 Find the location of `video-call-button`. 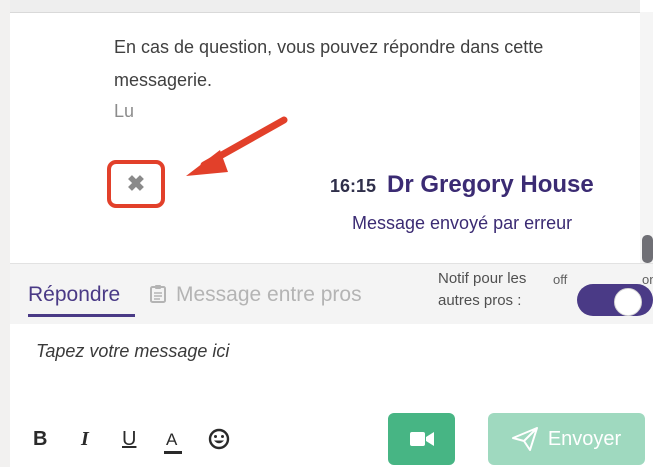

video-call-button is located at coordinates (421, 439).